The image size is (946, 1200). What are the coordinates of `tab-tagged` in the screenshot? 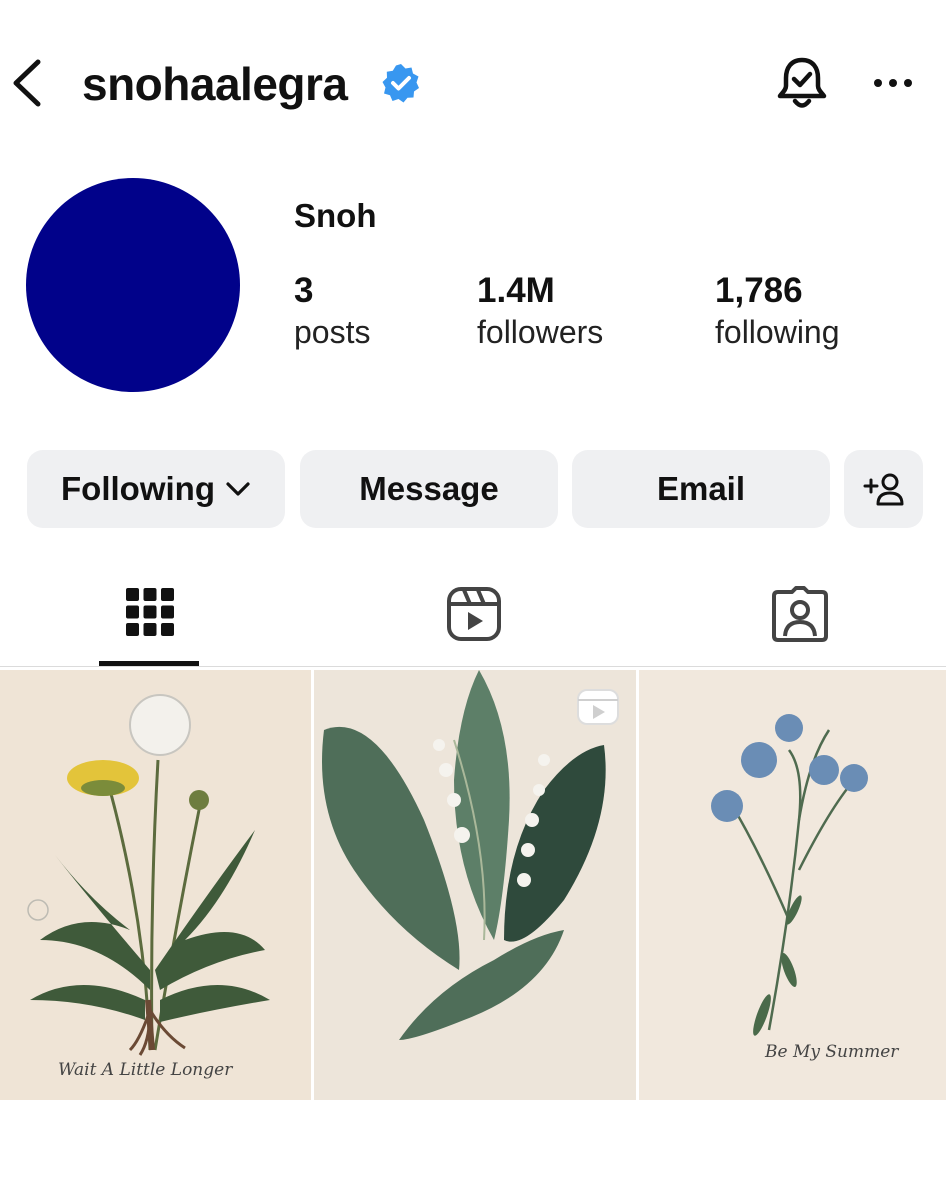 It's located at (800, 614).